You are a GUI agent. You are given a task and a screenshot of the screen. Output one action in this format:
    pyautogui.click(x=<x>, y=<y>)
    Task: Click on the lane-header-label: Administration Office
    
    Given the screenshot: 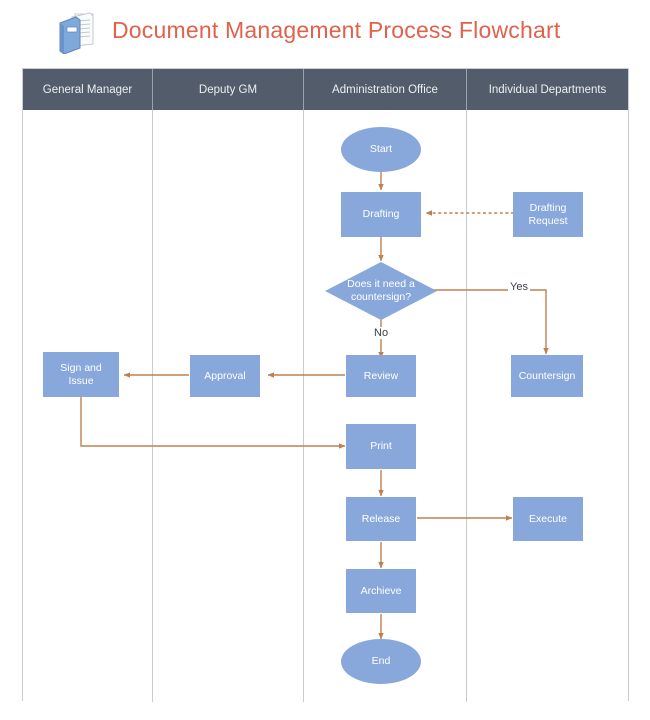 What is the action you would take?
    pyautogui.click(x=385, y=89)
    